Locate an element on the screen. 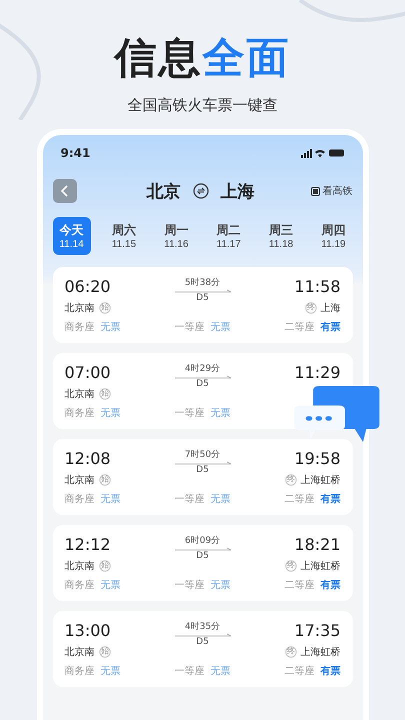 The height and width of the screenshot is (720, 405). status-icons is located at coordinates (322, 153).